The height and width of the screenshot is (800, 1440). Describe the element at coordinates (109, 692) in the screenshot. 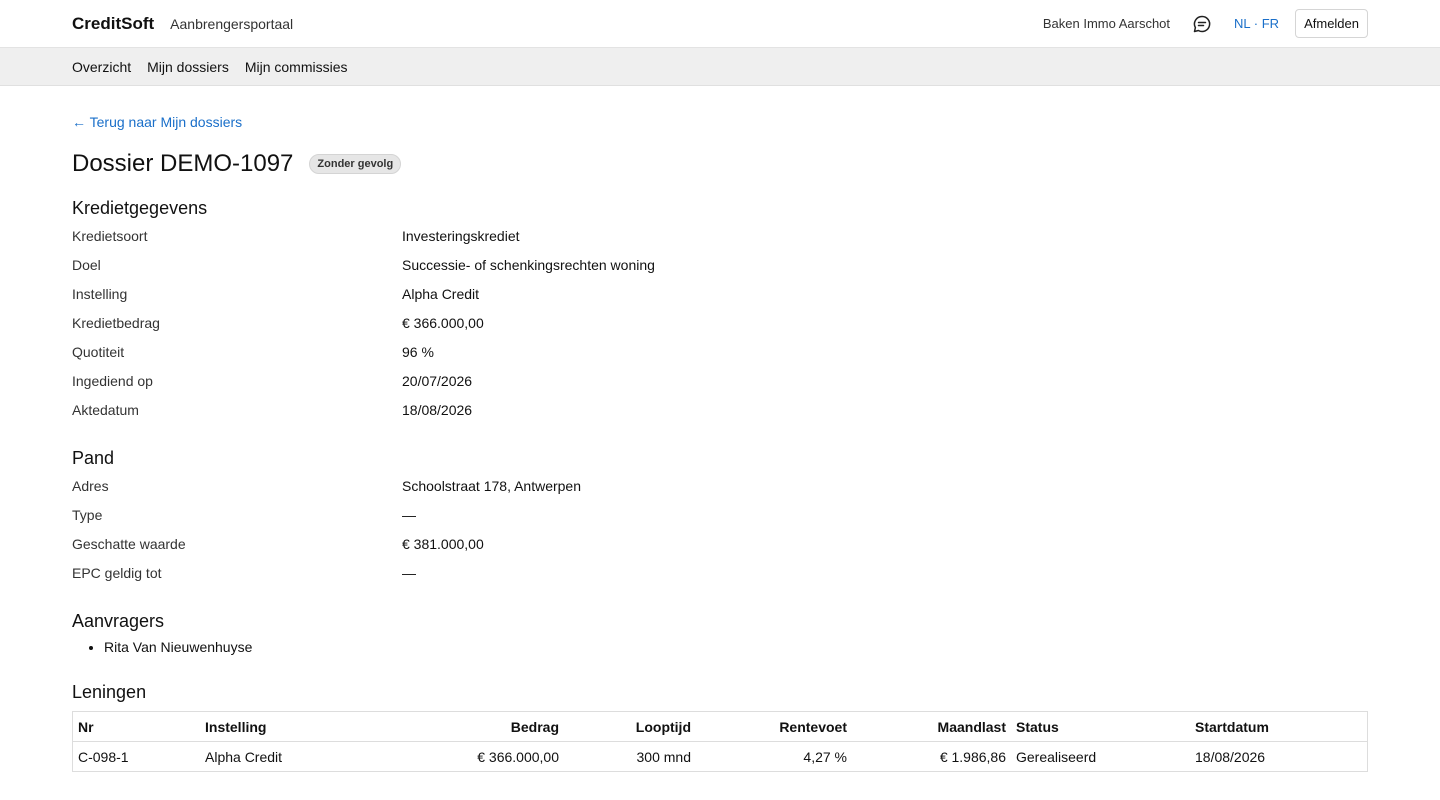

I see `loans-heading: Leningen` at that location.